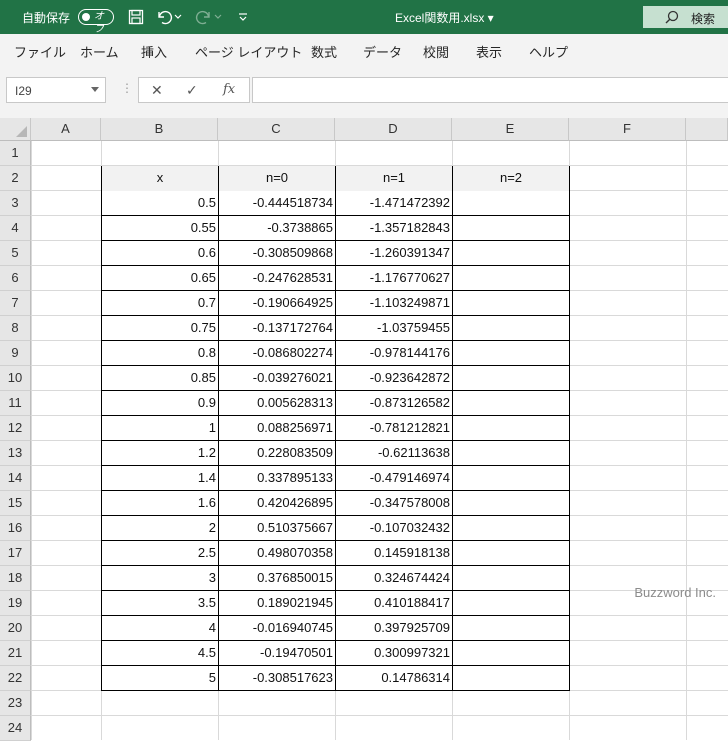 This screenshot has width=728, height=741. What do you see at coordinates (277, 503) in the screenshot?
I see `table-cell: 0.420426895` at bounding box center [277, 503].